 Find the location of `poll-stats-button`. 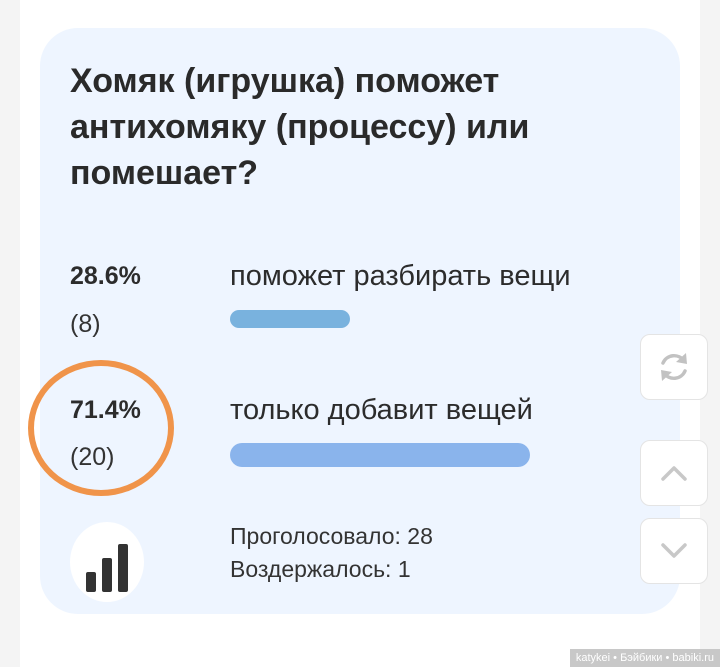

poll-stats-button is located at coordinates (107, 562).